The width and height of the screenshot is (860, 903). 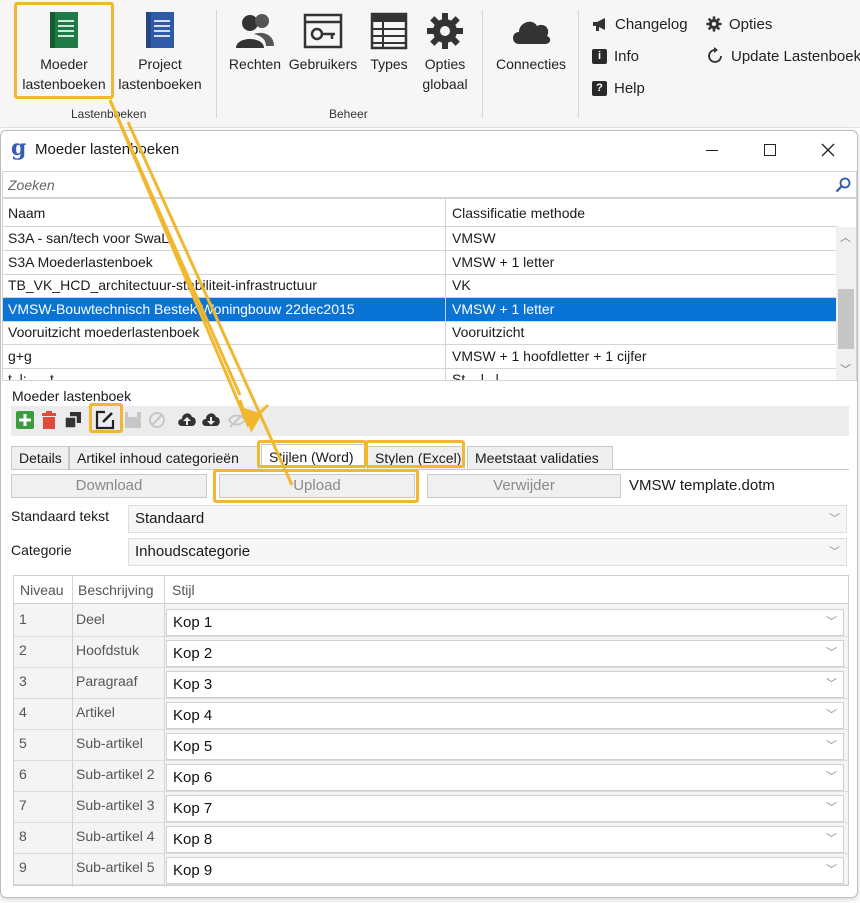 What do you see at coordinates (40, 458) in the screenshot?
I see `tab-details: Details` at bounding box center [40, 458].